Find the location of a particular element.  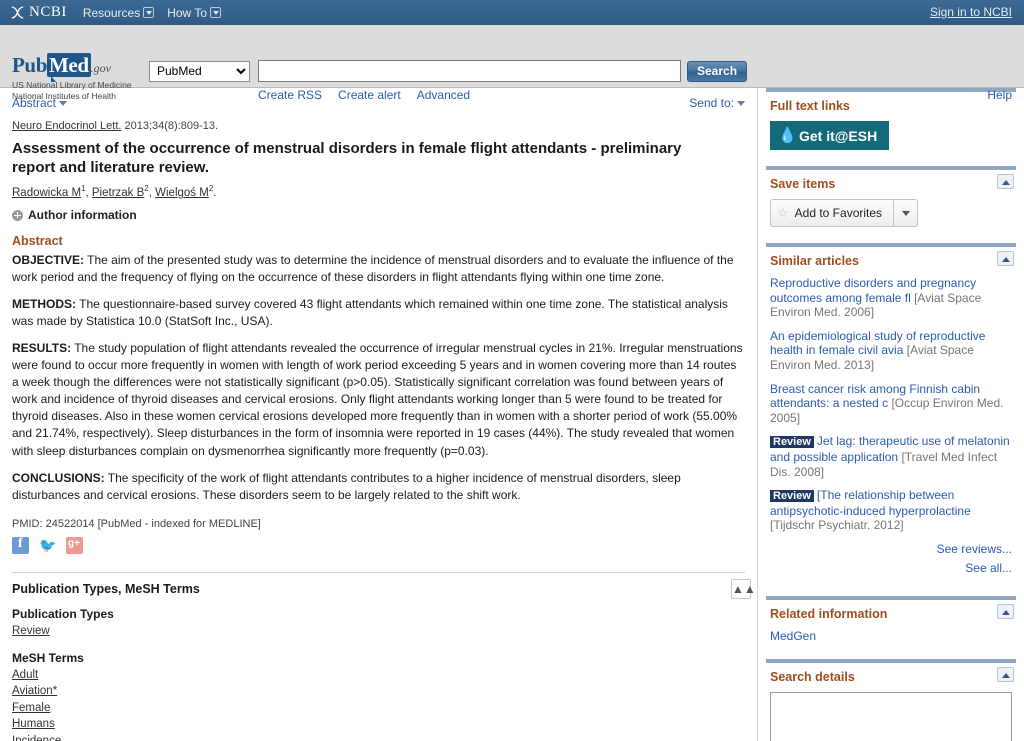

similar-articles-heading: Similar articles is located at coordinates (892, 259).